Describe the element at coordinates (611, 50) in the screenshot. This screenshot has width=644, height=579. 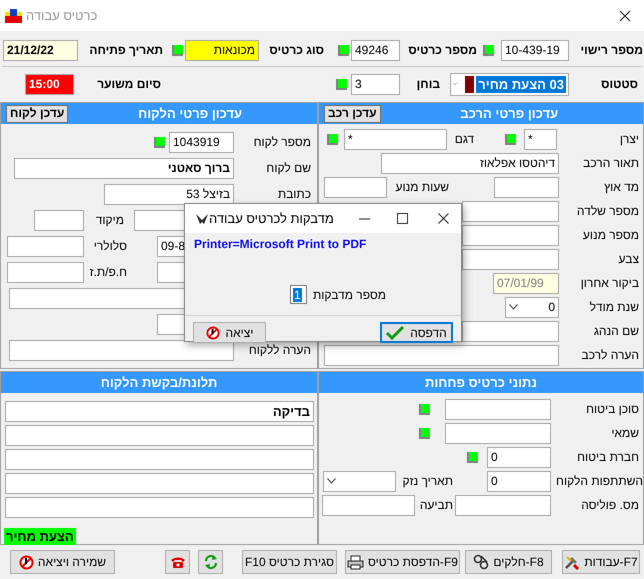
I see `field-label: מספר רישוי` at that location.